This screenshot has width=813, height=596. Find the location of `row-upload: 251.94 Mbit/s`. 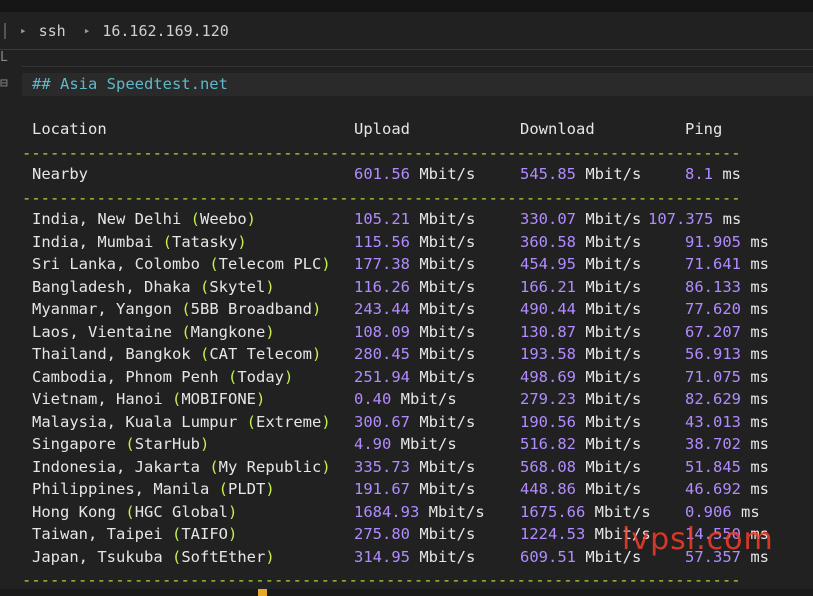

row-upload: 251.94 Mbit/s is located at coordinates (415, 376).